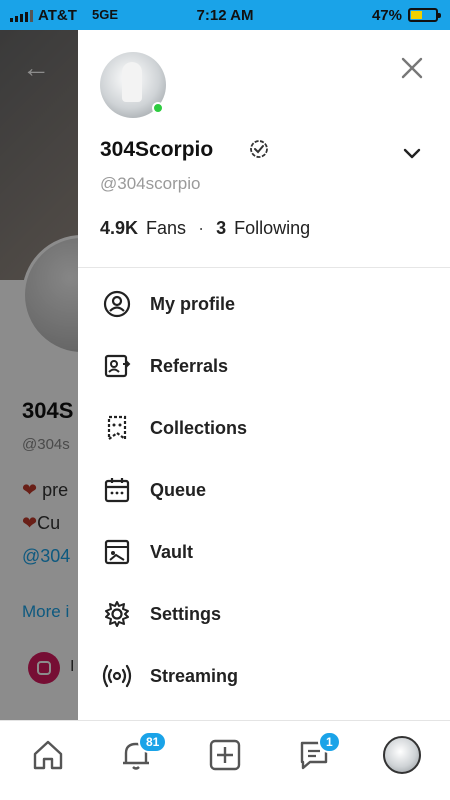  I want to click on image-vault-icon, so click(117, 552).